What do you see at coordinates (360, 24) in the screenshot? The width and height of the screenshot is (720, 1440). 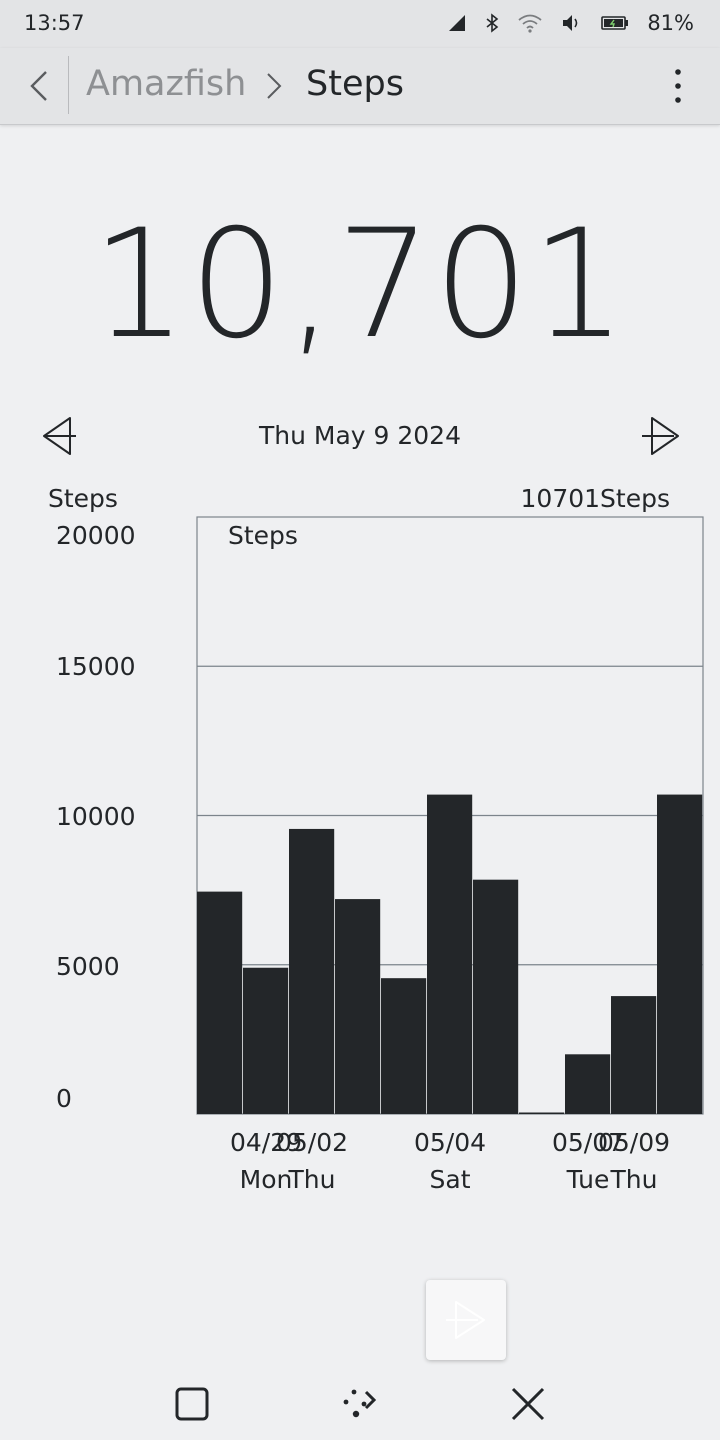 I see `status-bar: 13:57 81%` at bounding box center [360, 24].